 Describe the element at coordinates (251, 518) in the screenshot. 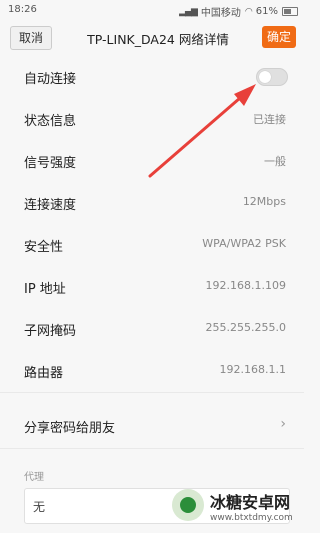

I see `watermark-url: www.btxtdmy.com` at that location.